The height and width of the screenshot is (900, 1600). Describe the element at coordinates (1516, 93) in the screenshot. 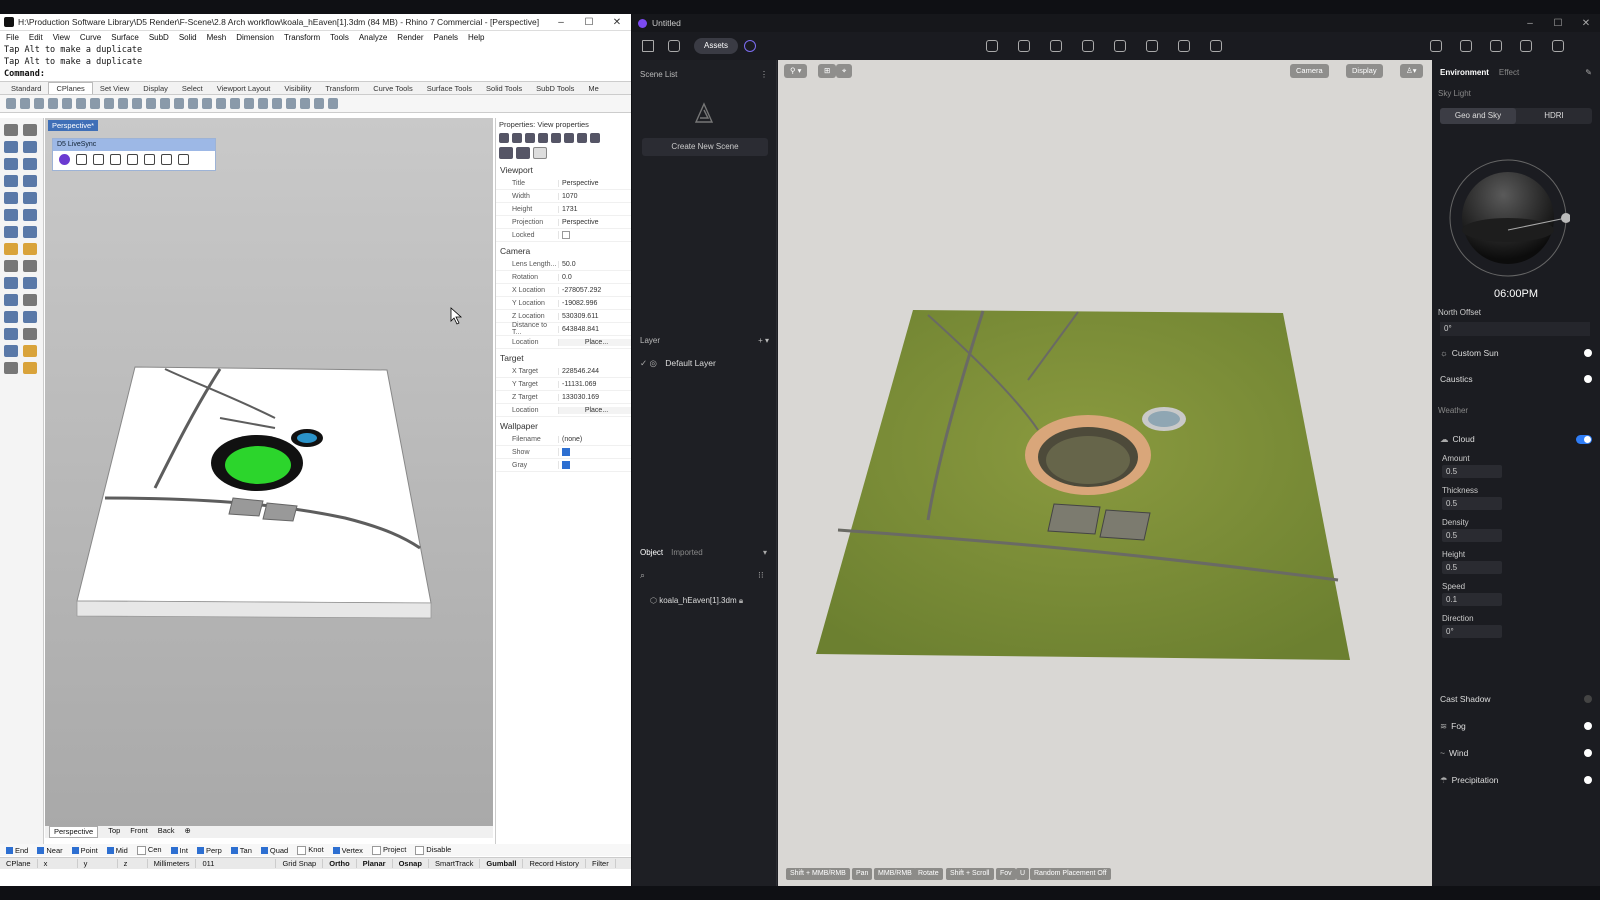

I see `sky-light-header: Sky Light` at that location.